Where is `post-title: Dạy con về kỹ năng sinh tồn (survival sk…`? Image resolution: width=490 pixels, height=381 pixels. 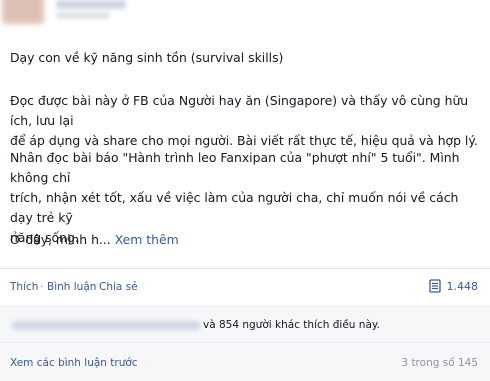
post-title: Dạy con về kỹ năng sinh tồn (survival sk… is located at coordinates (147, 57).